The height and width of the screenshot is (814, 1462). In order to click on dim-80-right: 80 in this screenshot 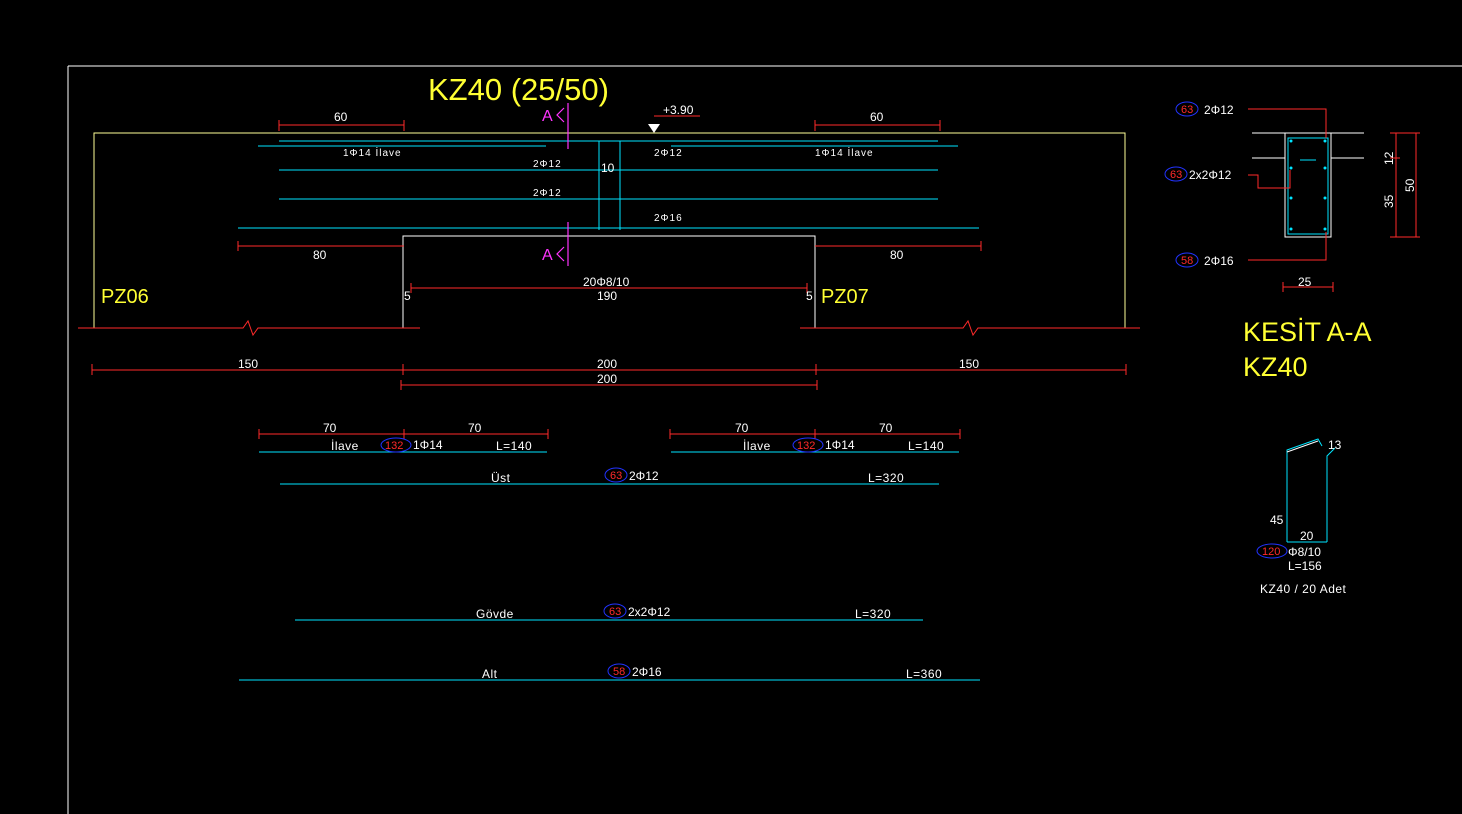, I will do `click(898, 251)`.